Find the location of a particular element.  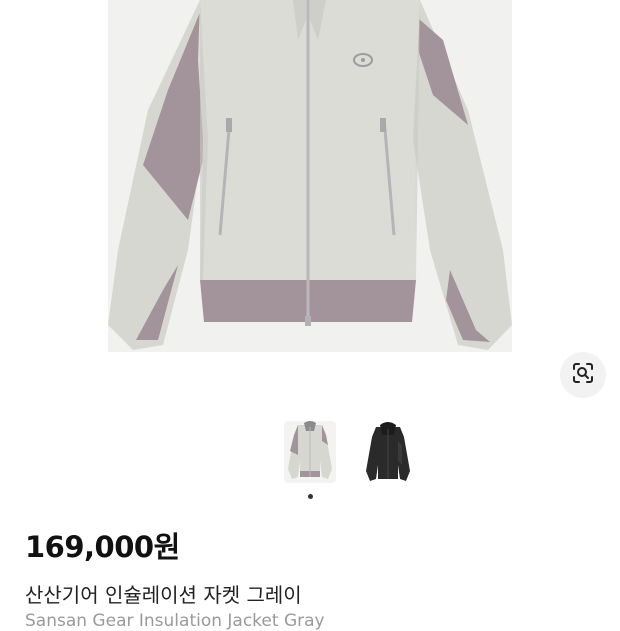

black-jacket-thumbnail-image is located at coordinates (388, 451).